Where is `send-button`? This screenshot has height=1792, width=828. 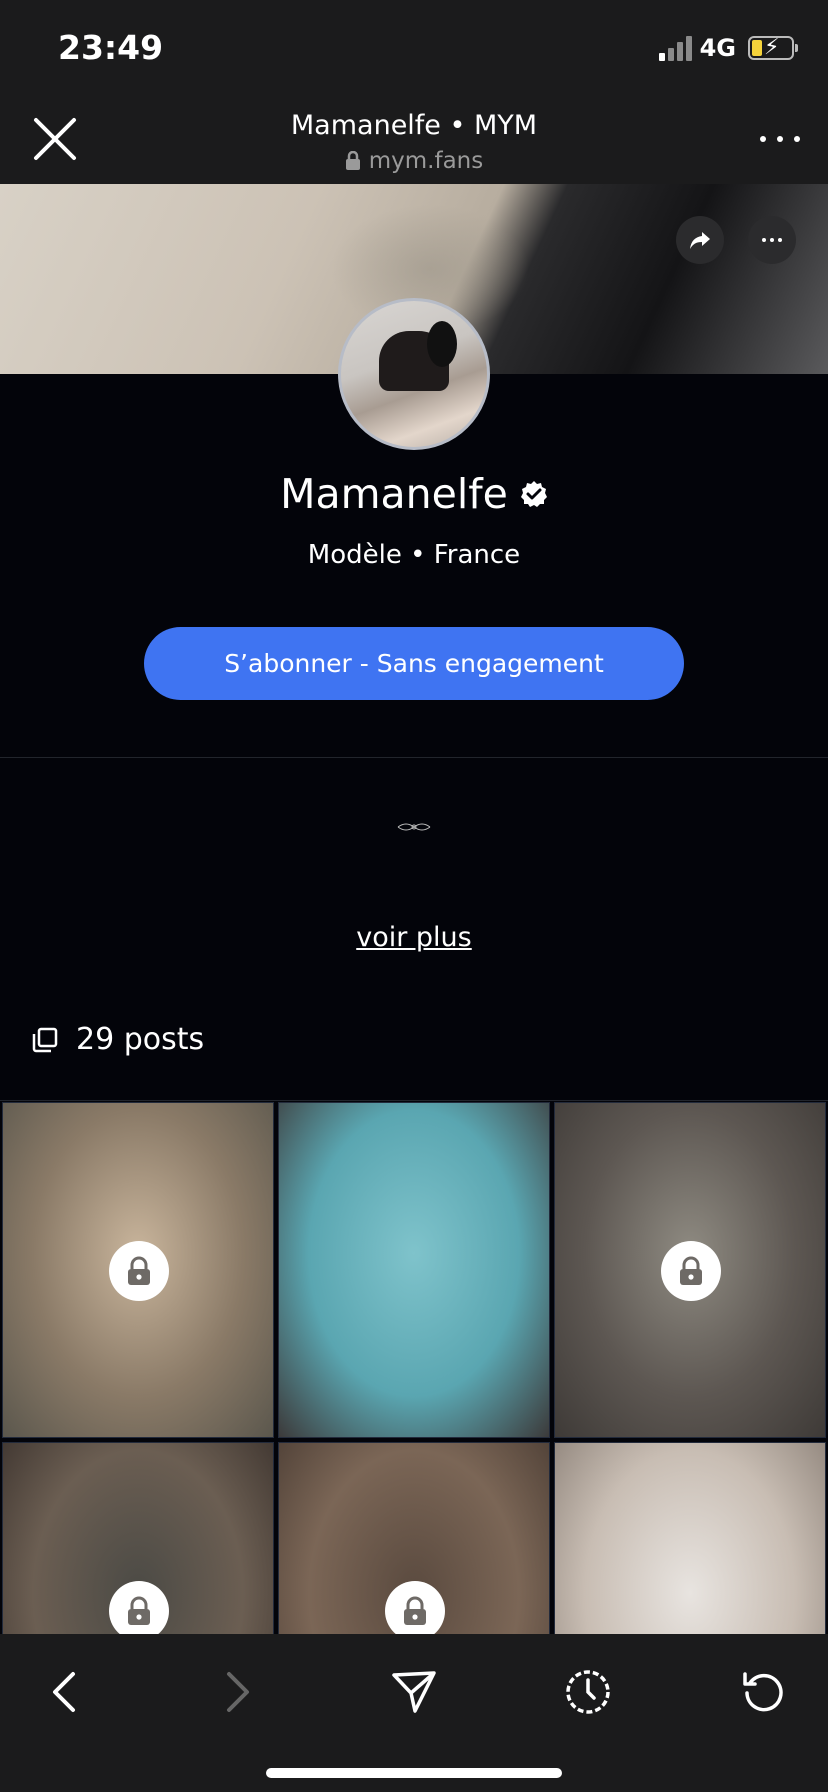 send-button is located at coordinates (414, 1692).